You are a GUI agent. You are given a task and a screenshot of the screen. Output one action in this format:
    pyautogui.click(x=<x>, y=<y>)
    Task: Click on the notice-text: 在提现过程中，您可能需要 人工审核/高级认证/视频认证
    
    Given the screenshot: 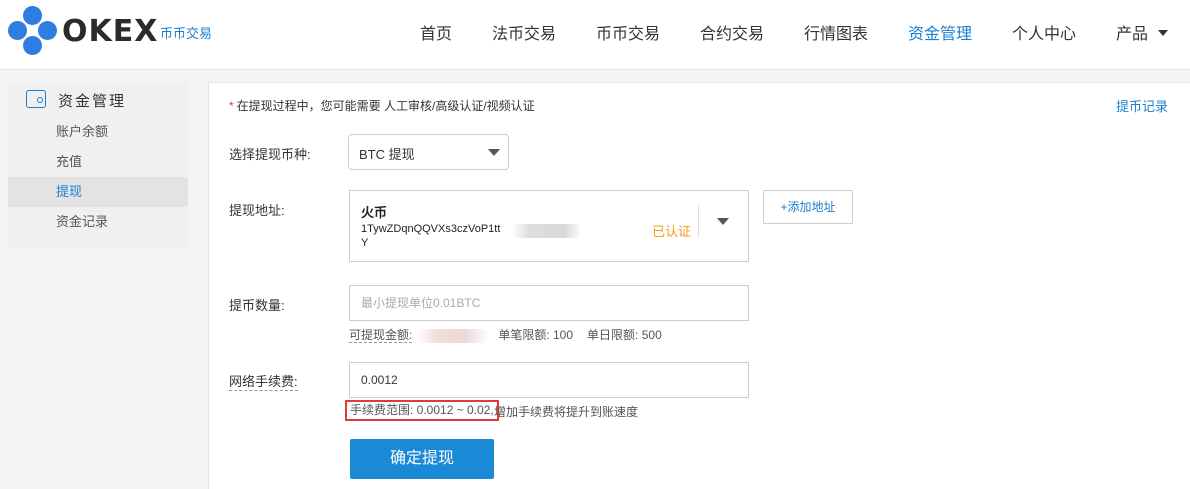 What is the action you would take?
    pyautogui.click(x=385, y=106)
    